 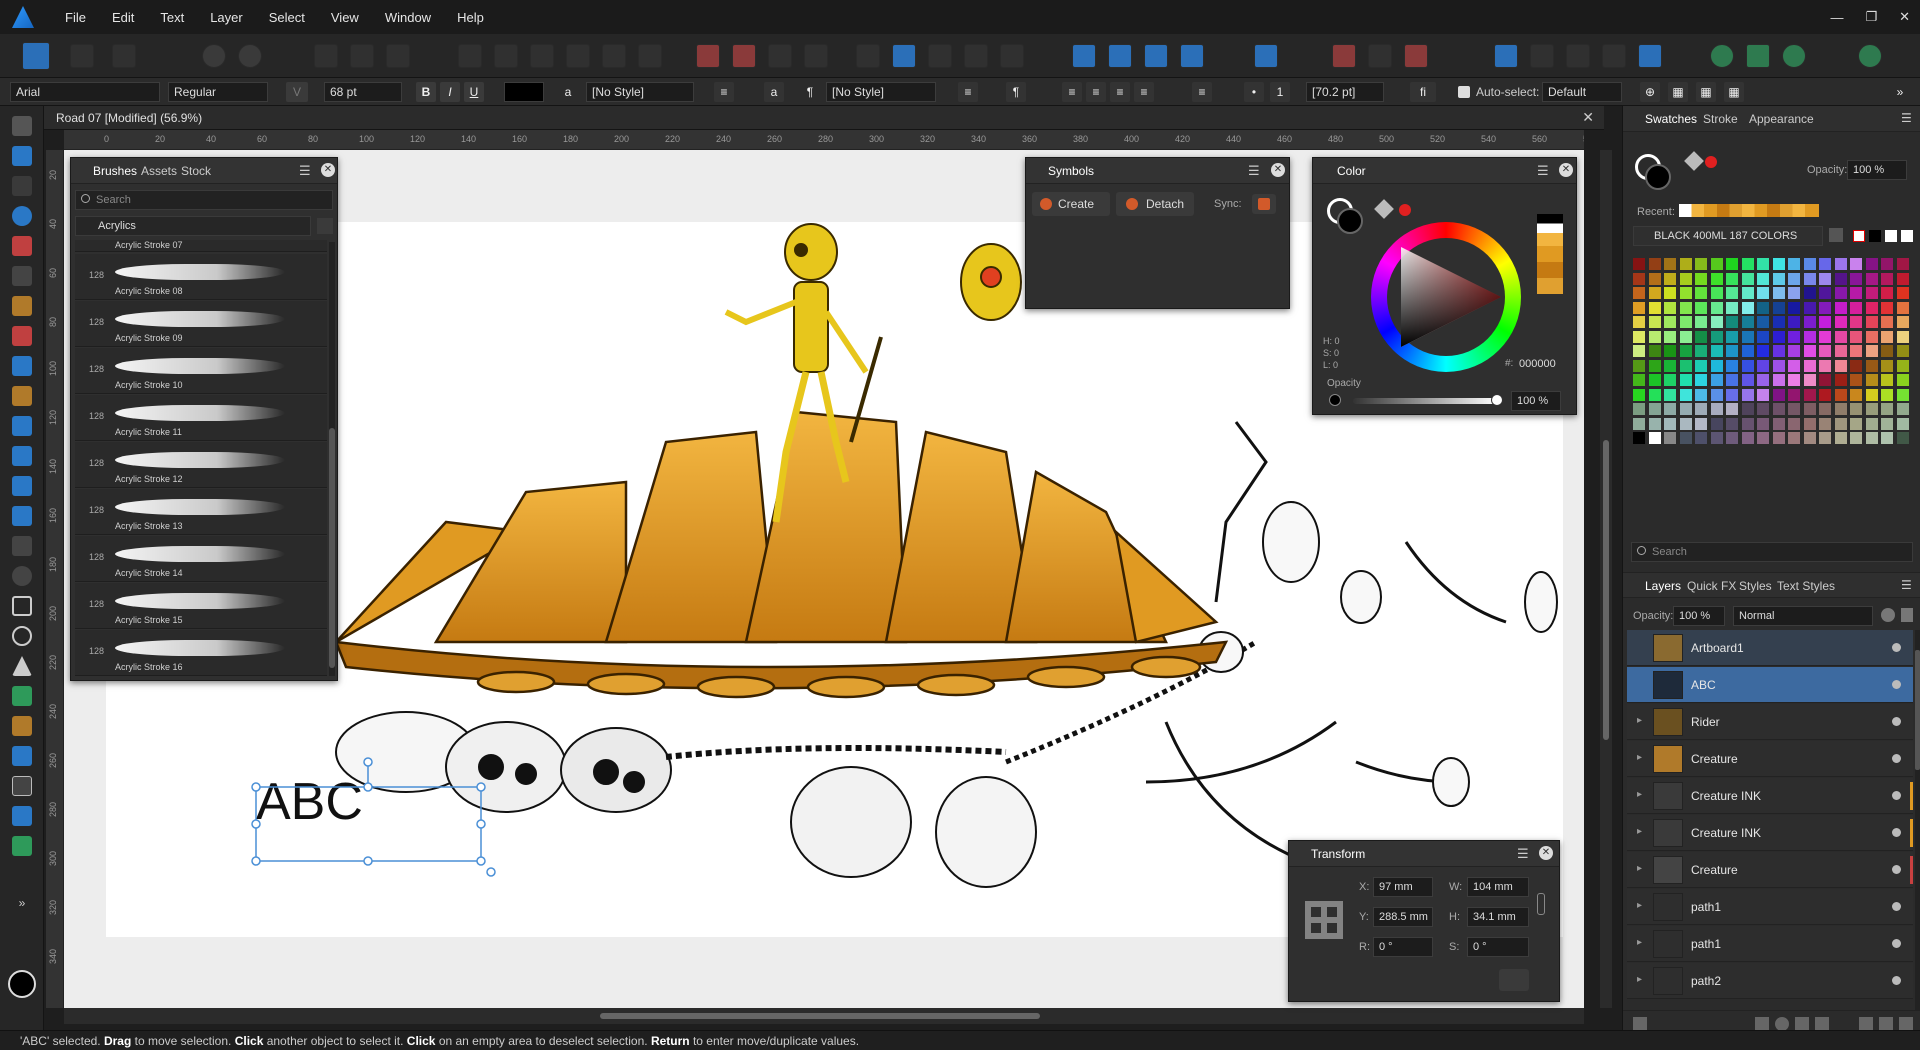 I want to click on frame-text-tool-icon, so click(x=22, y=786).